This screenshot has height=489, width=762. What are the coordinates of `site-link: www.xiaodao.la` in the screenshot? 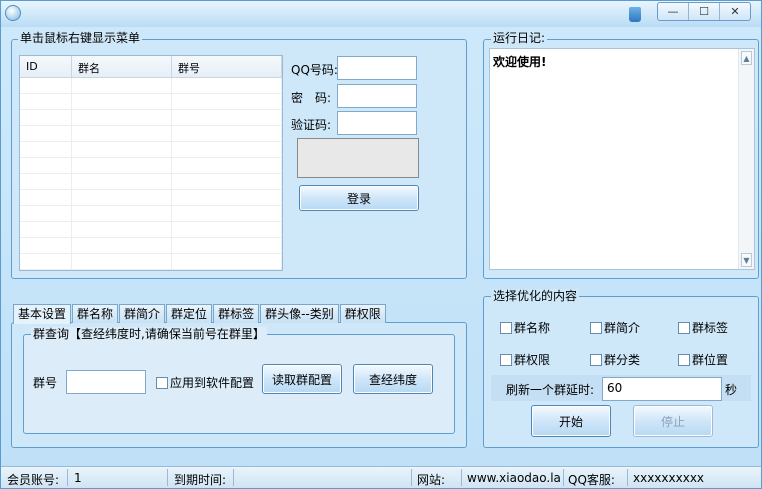 It's located at (514, 478).